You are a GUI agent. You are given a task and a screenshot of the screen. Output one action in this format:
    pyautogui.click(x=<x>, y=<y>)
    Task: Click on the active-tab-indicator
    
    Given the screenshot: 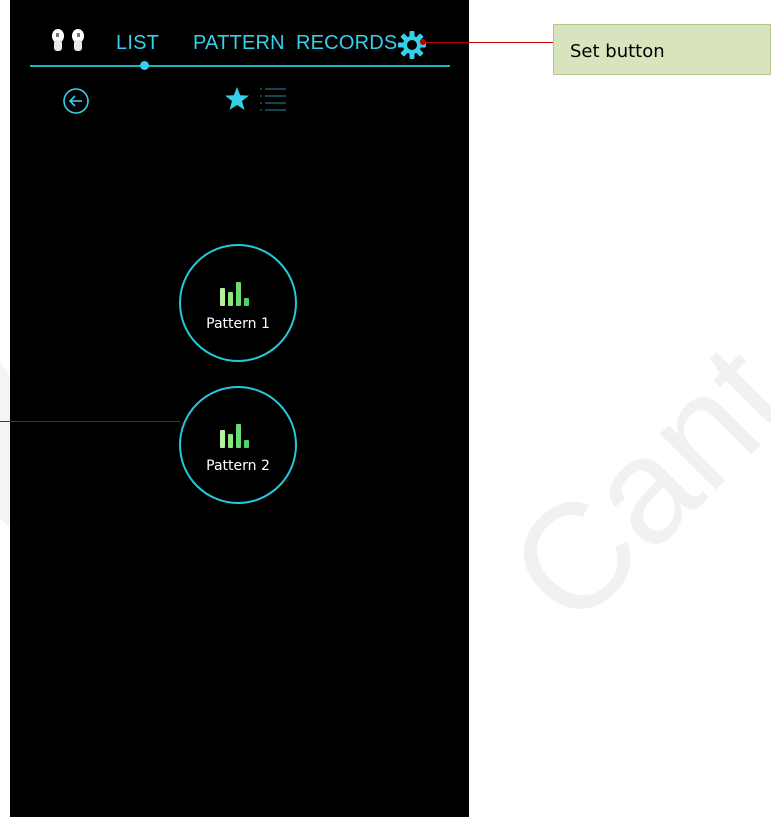 What is the action you would take?
    pyautogui.click(x=144, y=65)
    